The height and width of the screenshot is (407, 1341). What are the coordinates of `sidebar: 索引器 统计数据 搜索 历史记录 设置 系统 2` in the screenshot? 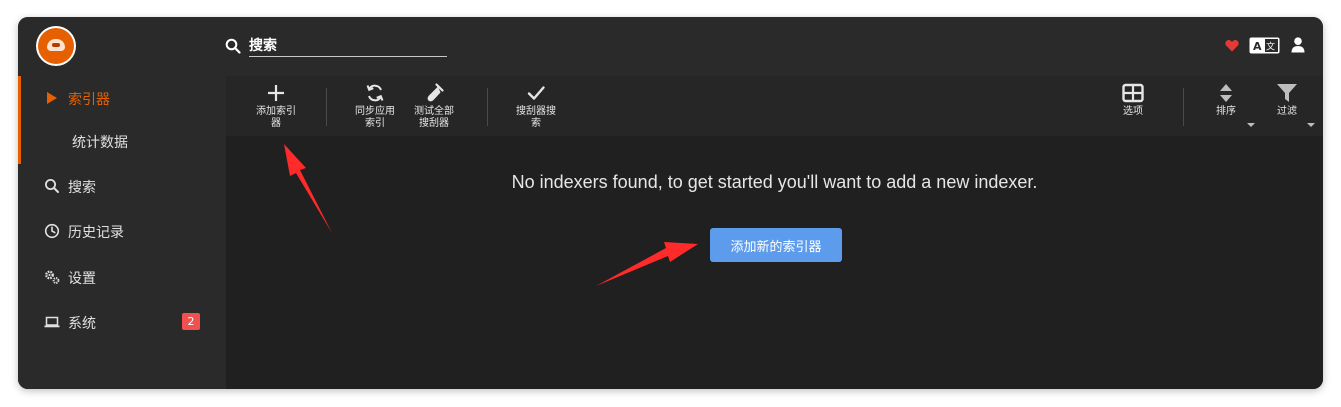 It's located at (122, 232).